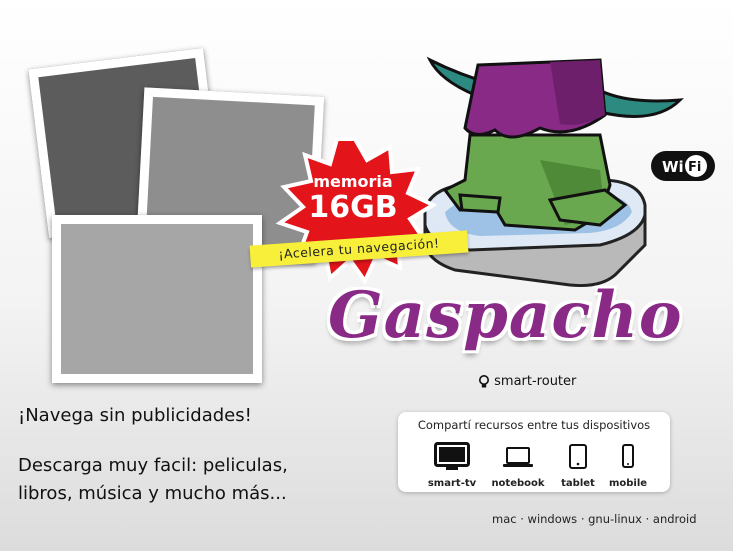  Describe the element at coordinates (518, 457) in the screenshot. I see `laptop-icon` at that location.